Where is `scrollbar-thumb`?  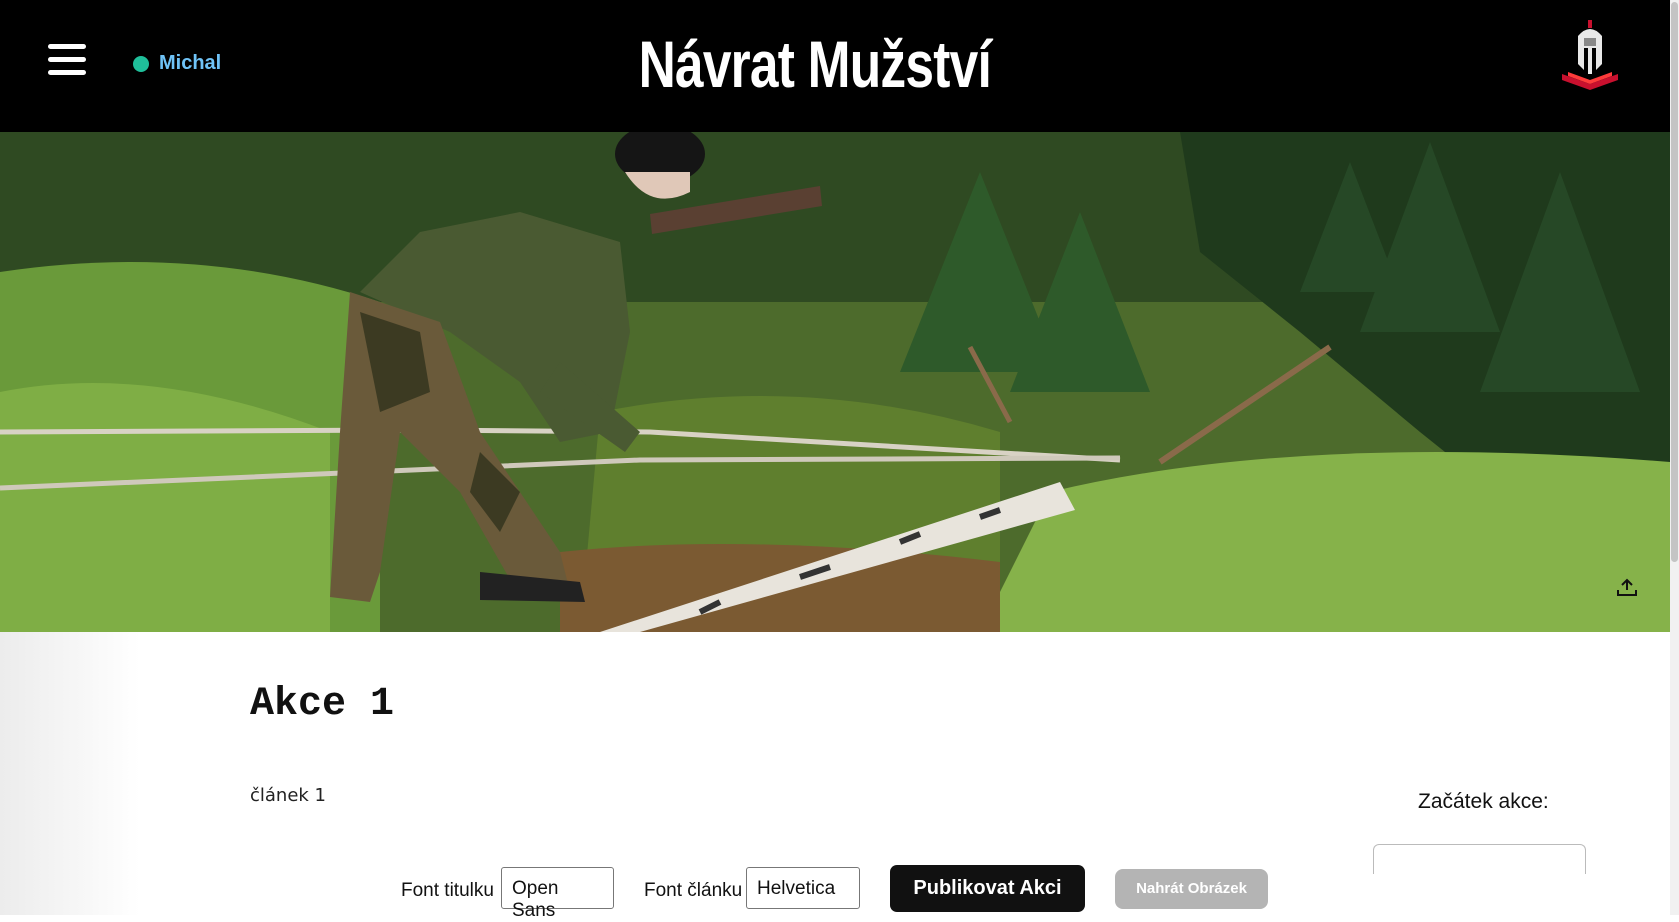 scrollbar-thumb is located at coordinates (1674, 282).